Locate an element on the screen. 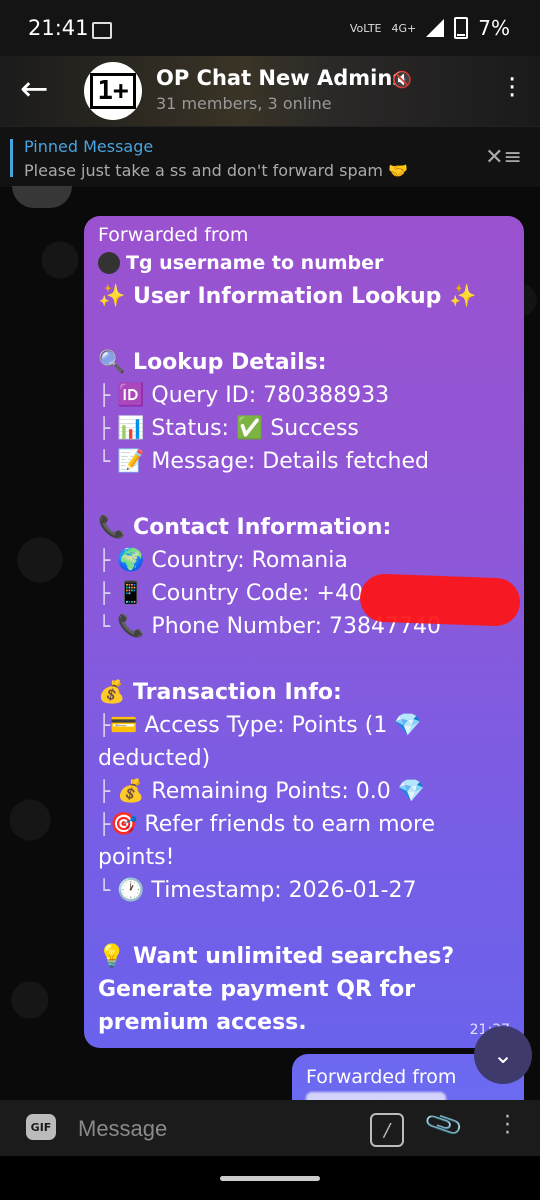 This screenshot has height=1200, width=540. lookup-line: ├ 📊 Status: ✅ Success is located at coordinates (228, 428).